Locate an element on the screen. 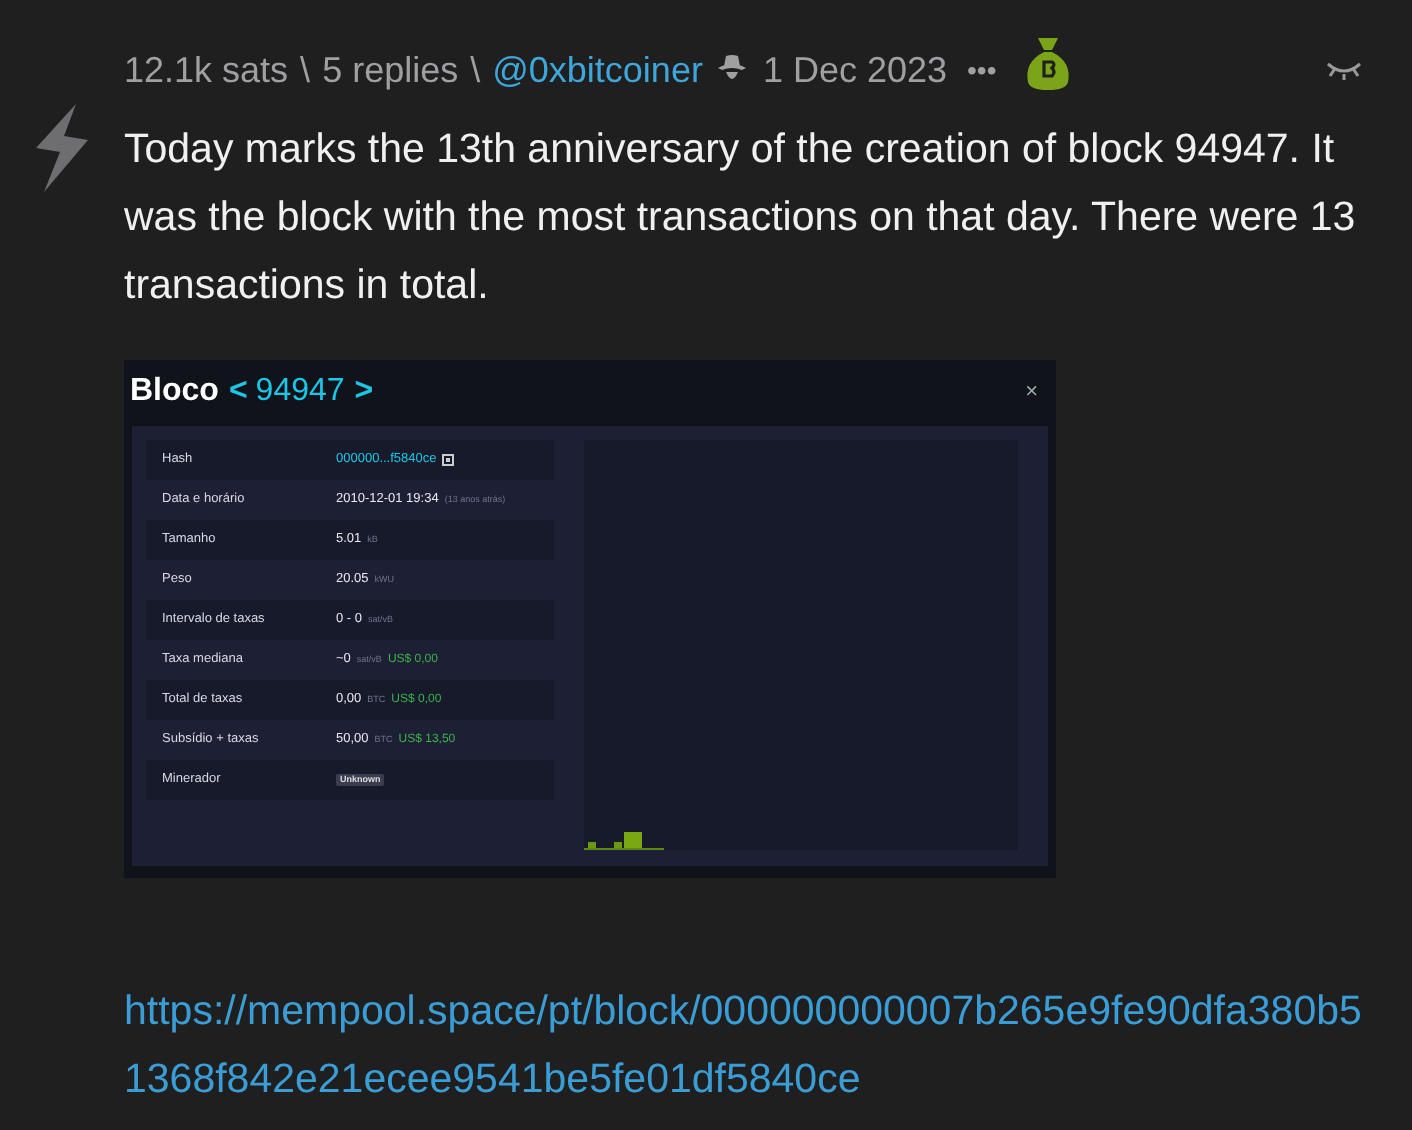  block-height: 94947 is located at coordinates (300, 392).